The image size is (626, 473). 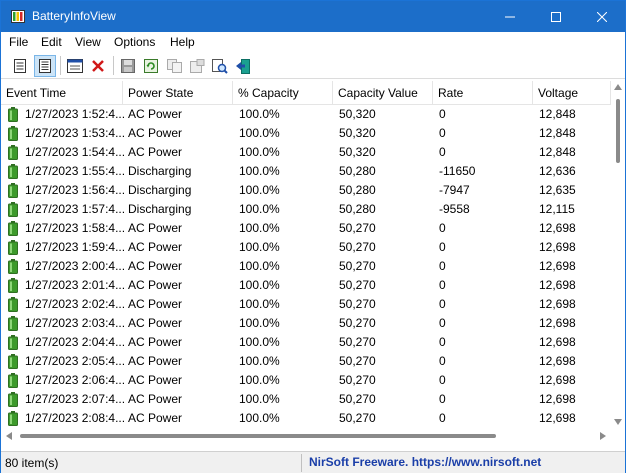 I want to click on cell-voltage: 12,848, so click(x=557, y=114).